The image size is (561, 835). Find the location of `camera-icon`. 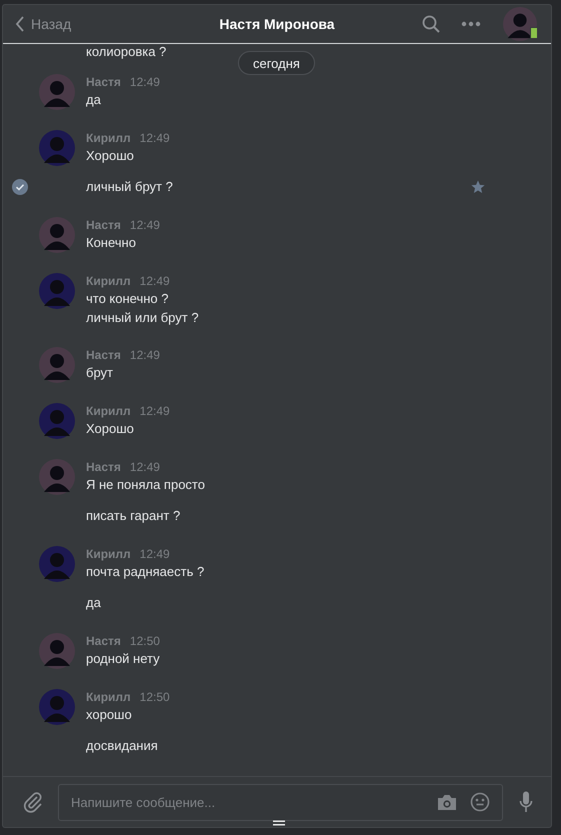

camera-icon is located at coordinates (447, 802).